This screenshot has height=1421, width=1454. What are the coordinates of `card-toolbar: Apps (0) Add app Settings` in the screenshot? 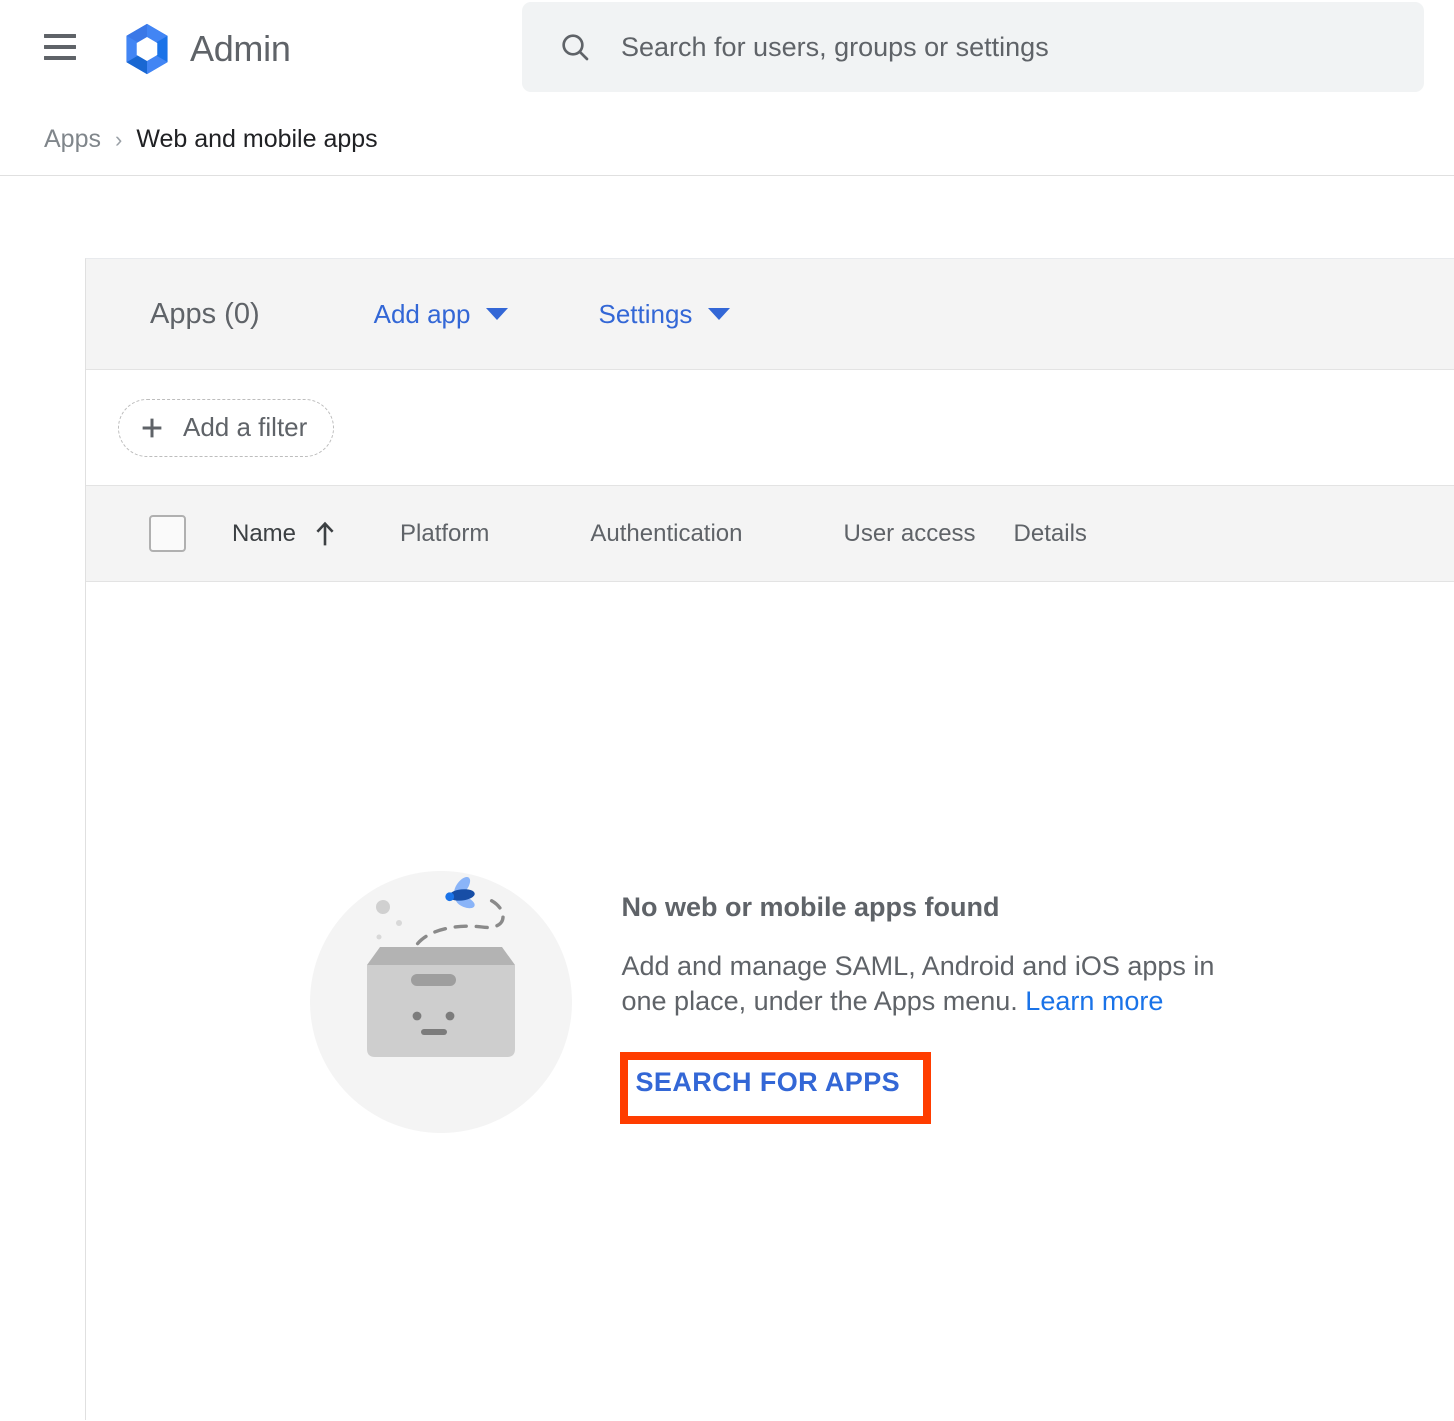 It's located at (770, 314).